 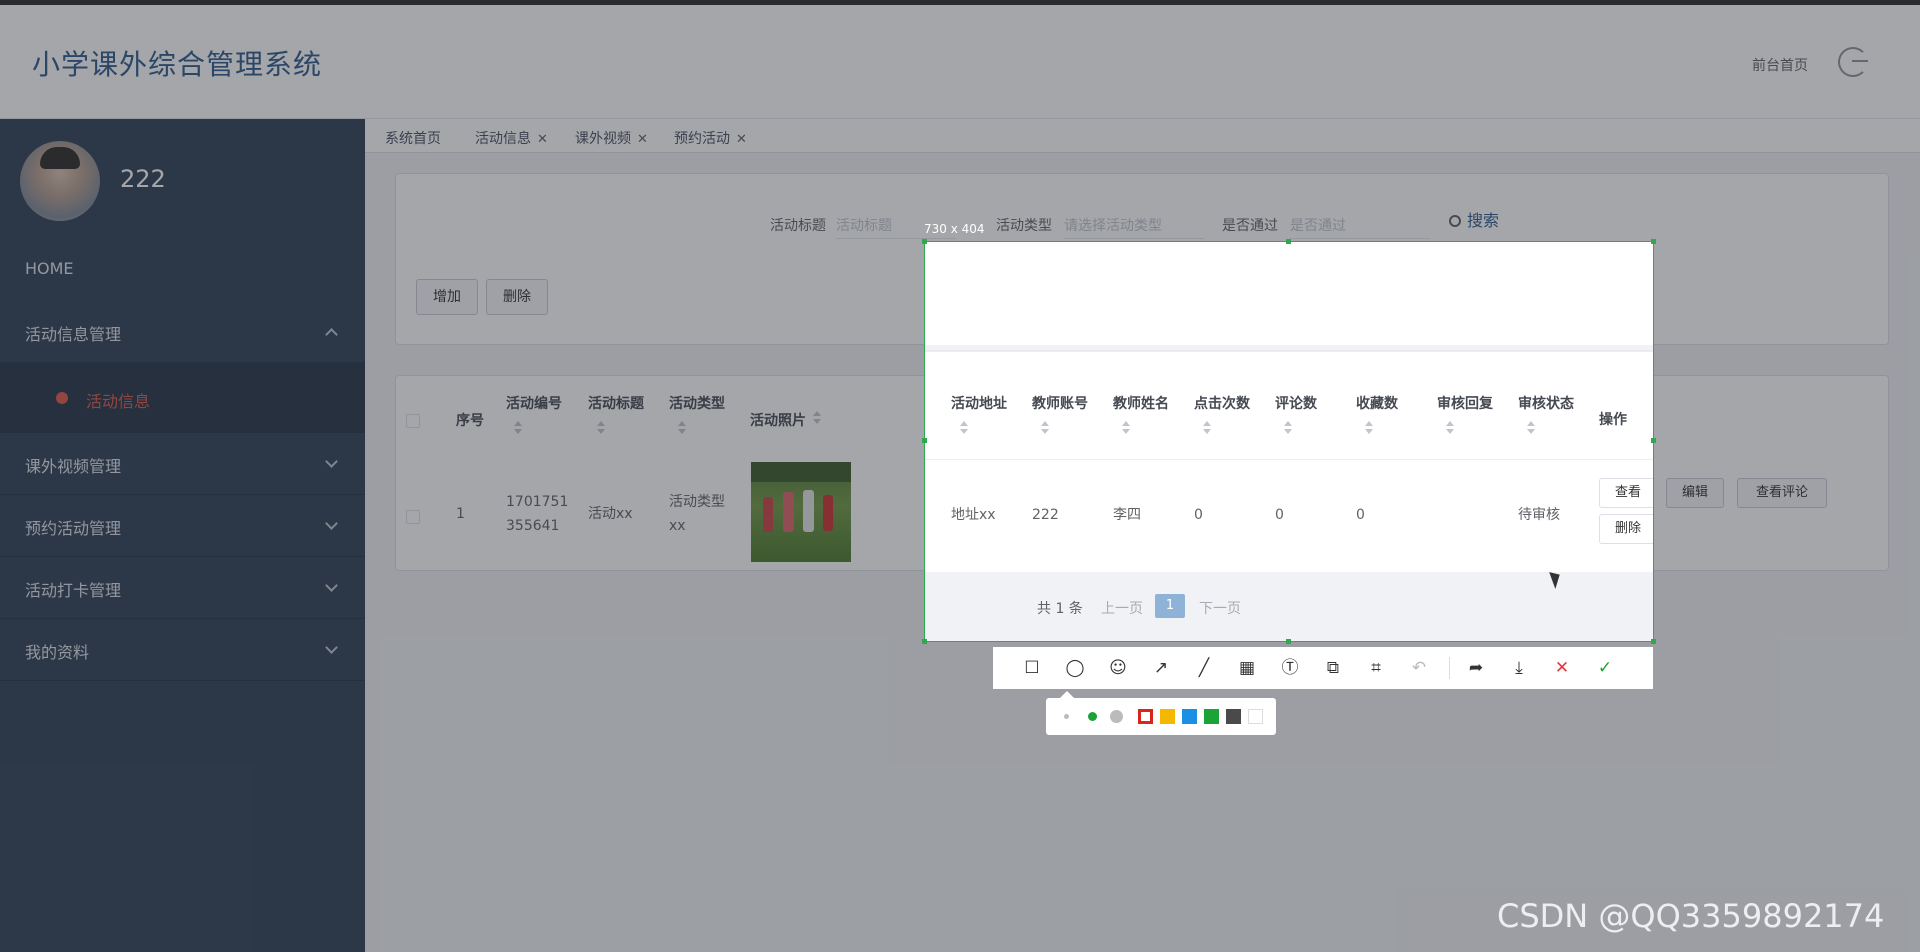 I want to click on header-comments: 评论数, so click(x=1296, y=403).